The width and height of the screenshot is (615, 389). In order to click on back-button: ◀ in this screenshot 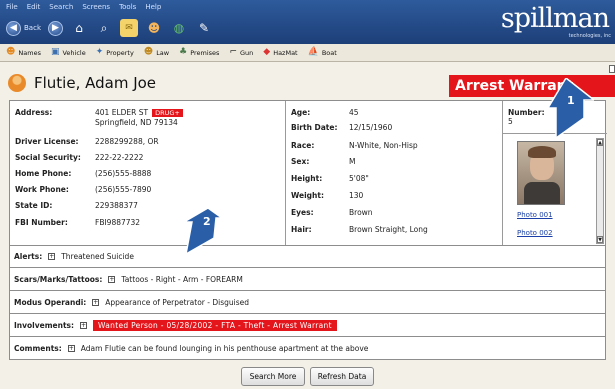, I will do `click(13, 28)`.